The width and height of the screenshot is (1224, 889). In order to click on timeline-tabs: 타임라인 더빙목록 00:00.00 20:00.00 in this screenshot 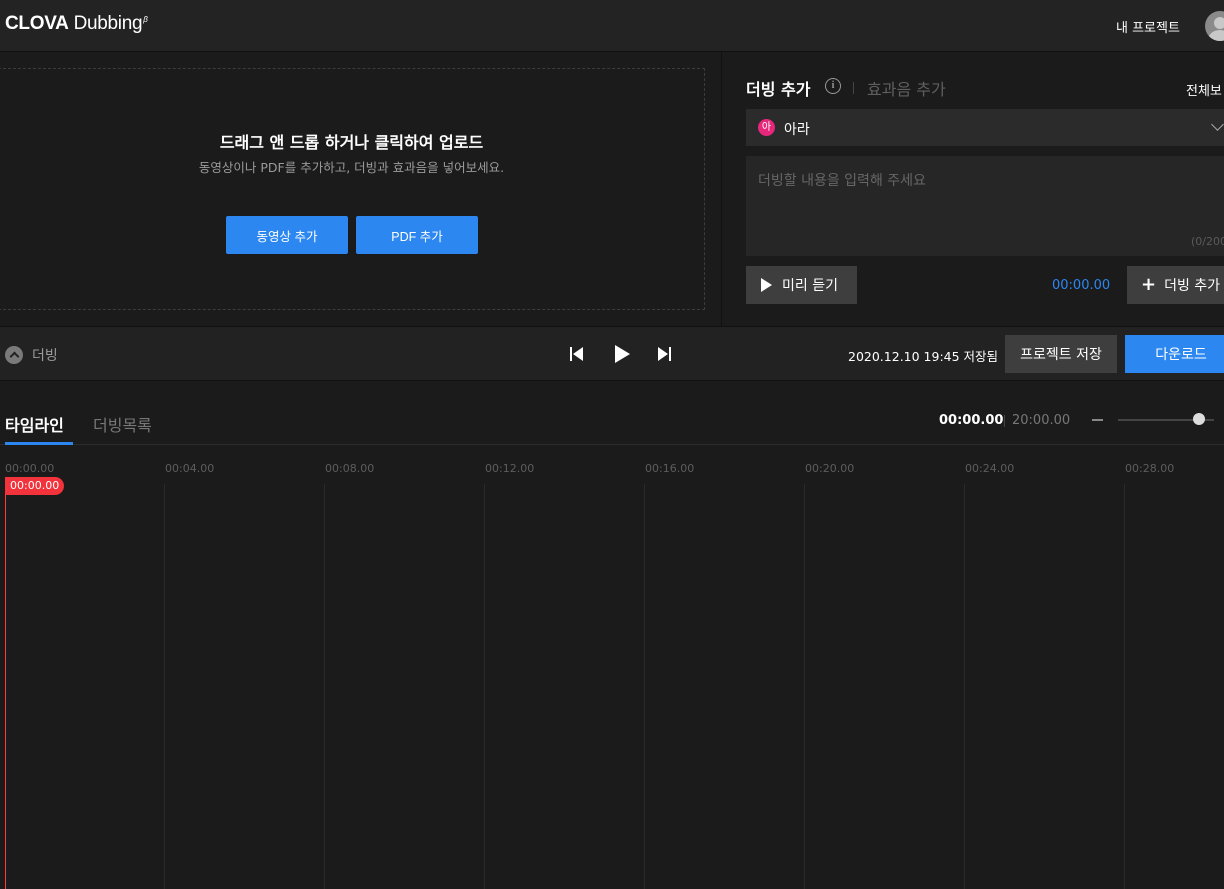, I will do `click(612, 413)`.